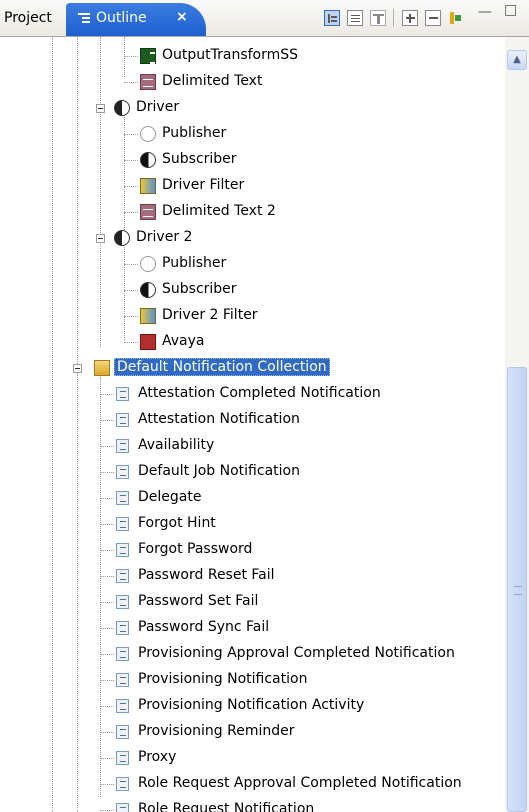 The image size is (529, 812). I want to click on tree-item-notification: Provisioning Notification, so click(252, 680).